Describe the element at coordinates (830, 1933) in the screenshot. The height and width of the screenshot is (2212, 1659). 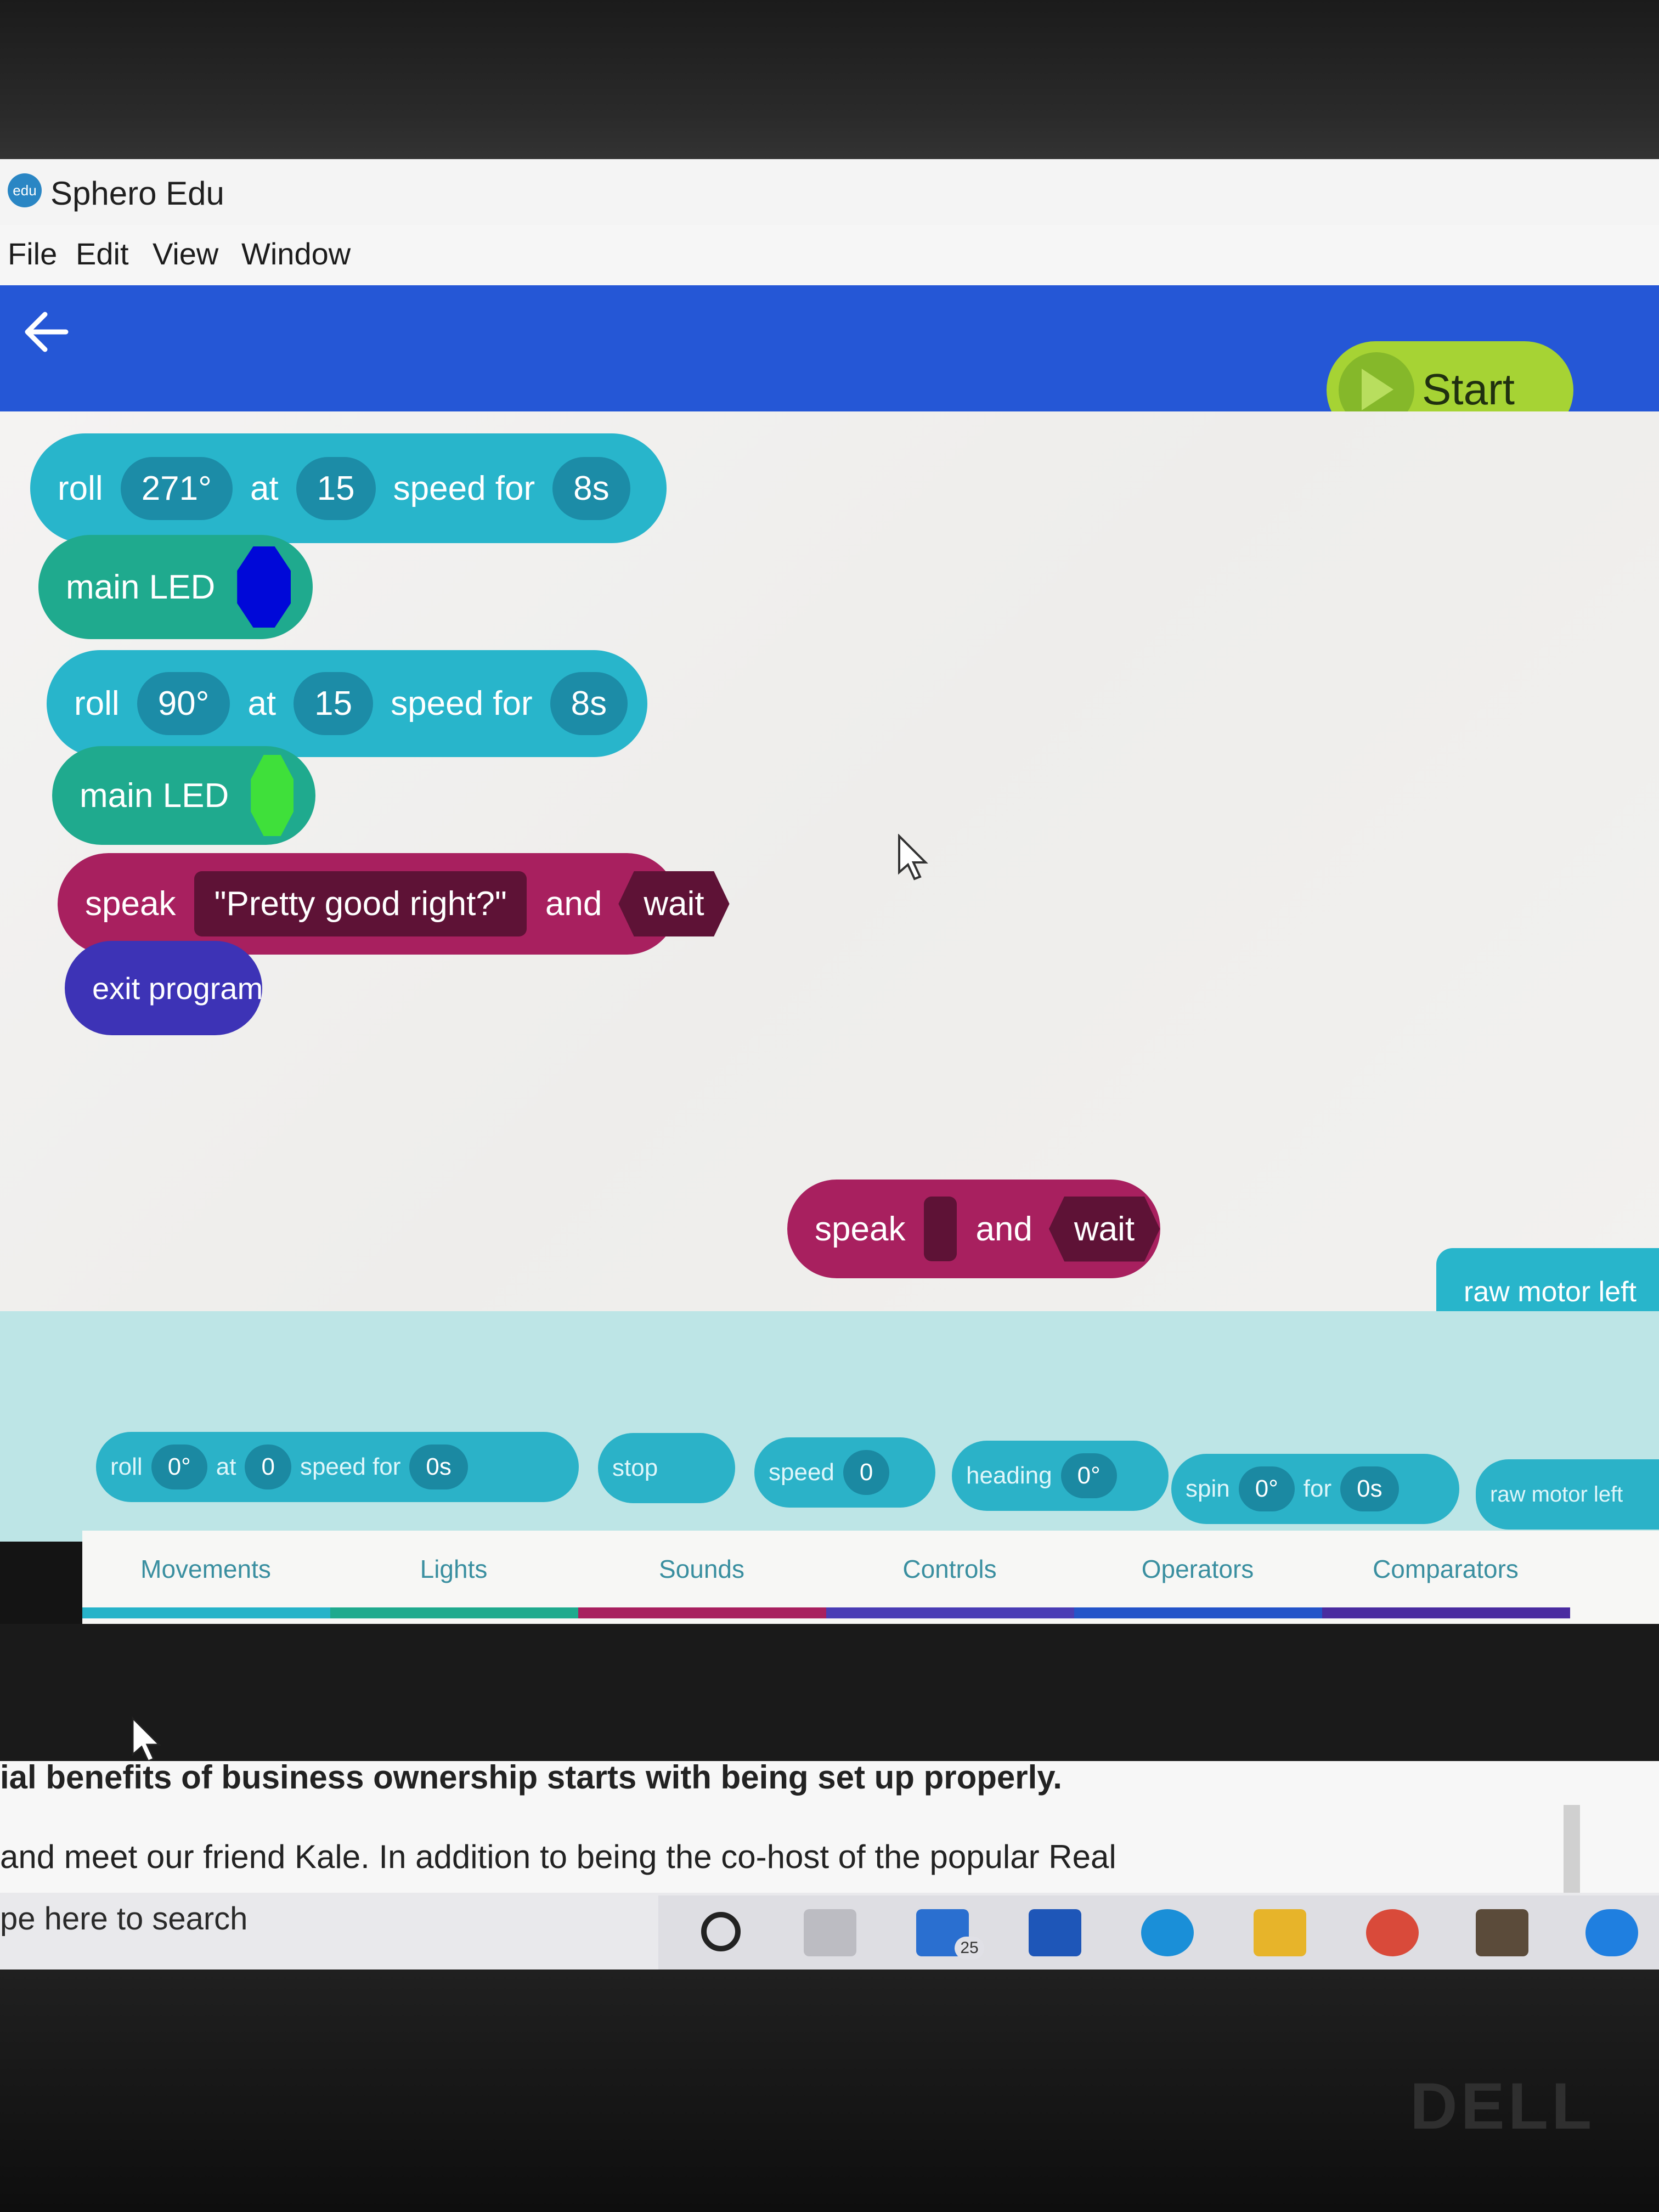
I see `task-view-icon` at that location.